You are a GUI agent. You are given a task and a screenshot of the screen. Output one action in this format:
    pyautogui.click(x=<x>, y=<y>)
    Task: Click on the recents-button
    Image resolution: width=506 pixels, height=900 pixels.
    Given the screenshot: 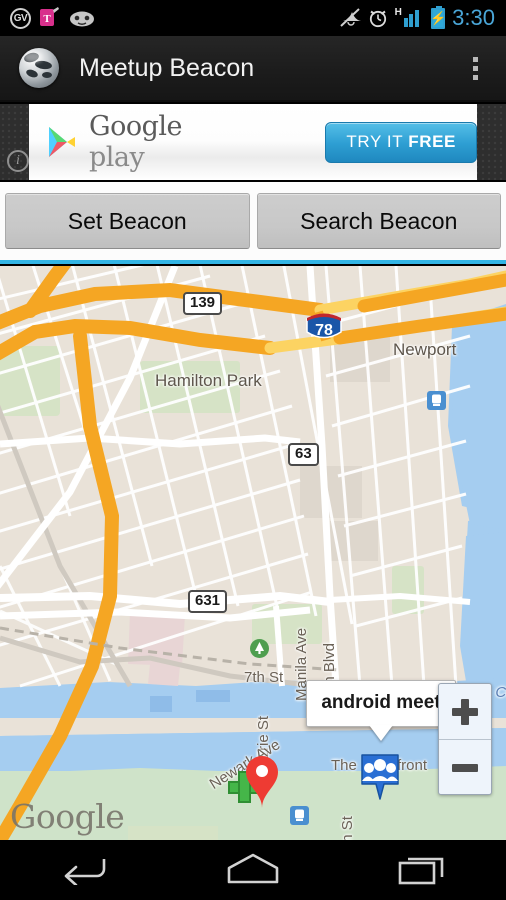 What is the action you would take?
    pyautogui.click(x=422, y=870)
    